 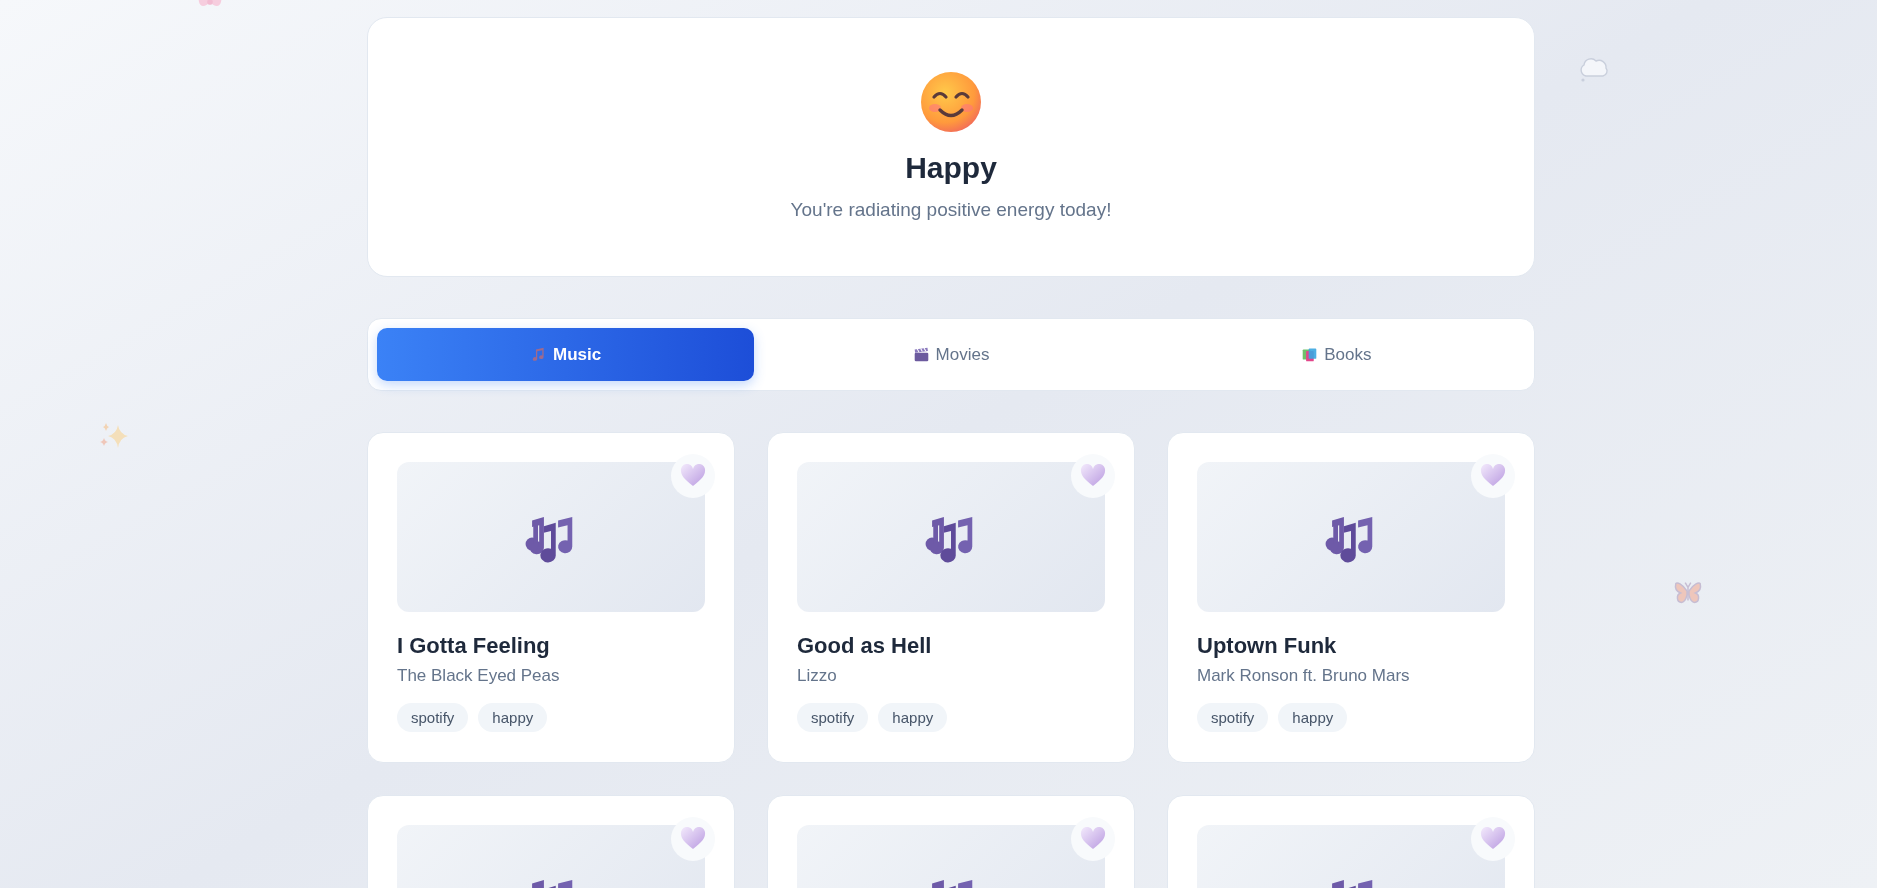 What do you see at coordinates (951, 354) in the screenshot?
I see `category-tab: Movies` at bounding box center [951, 354].